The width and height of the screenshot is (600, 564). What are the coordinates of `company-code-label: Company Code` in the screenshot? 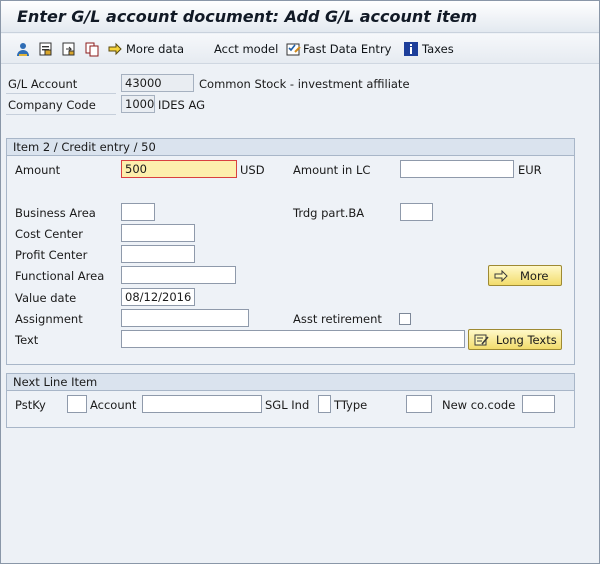 It's located at (52, 105).